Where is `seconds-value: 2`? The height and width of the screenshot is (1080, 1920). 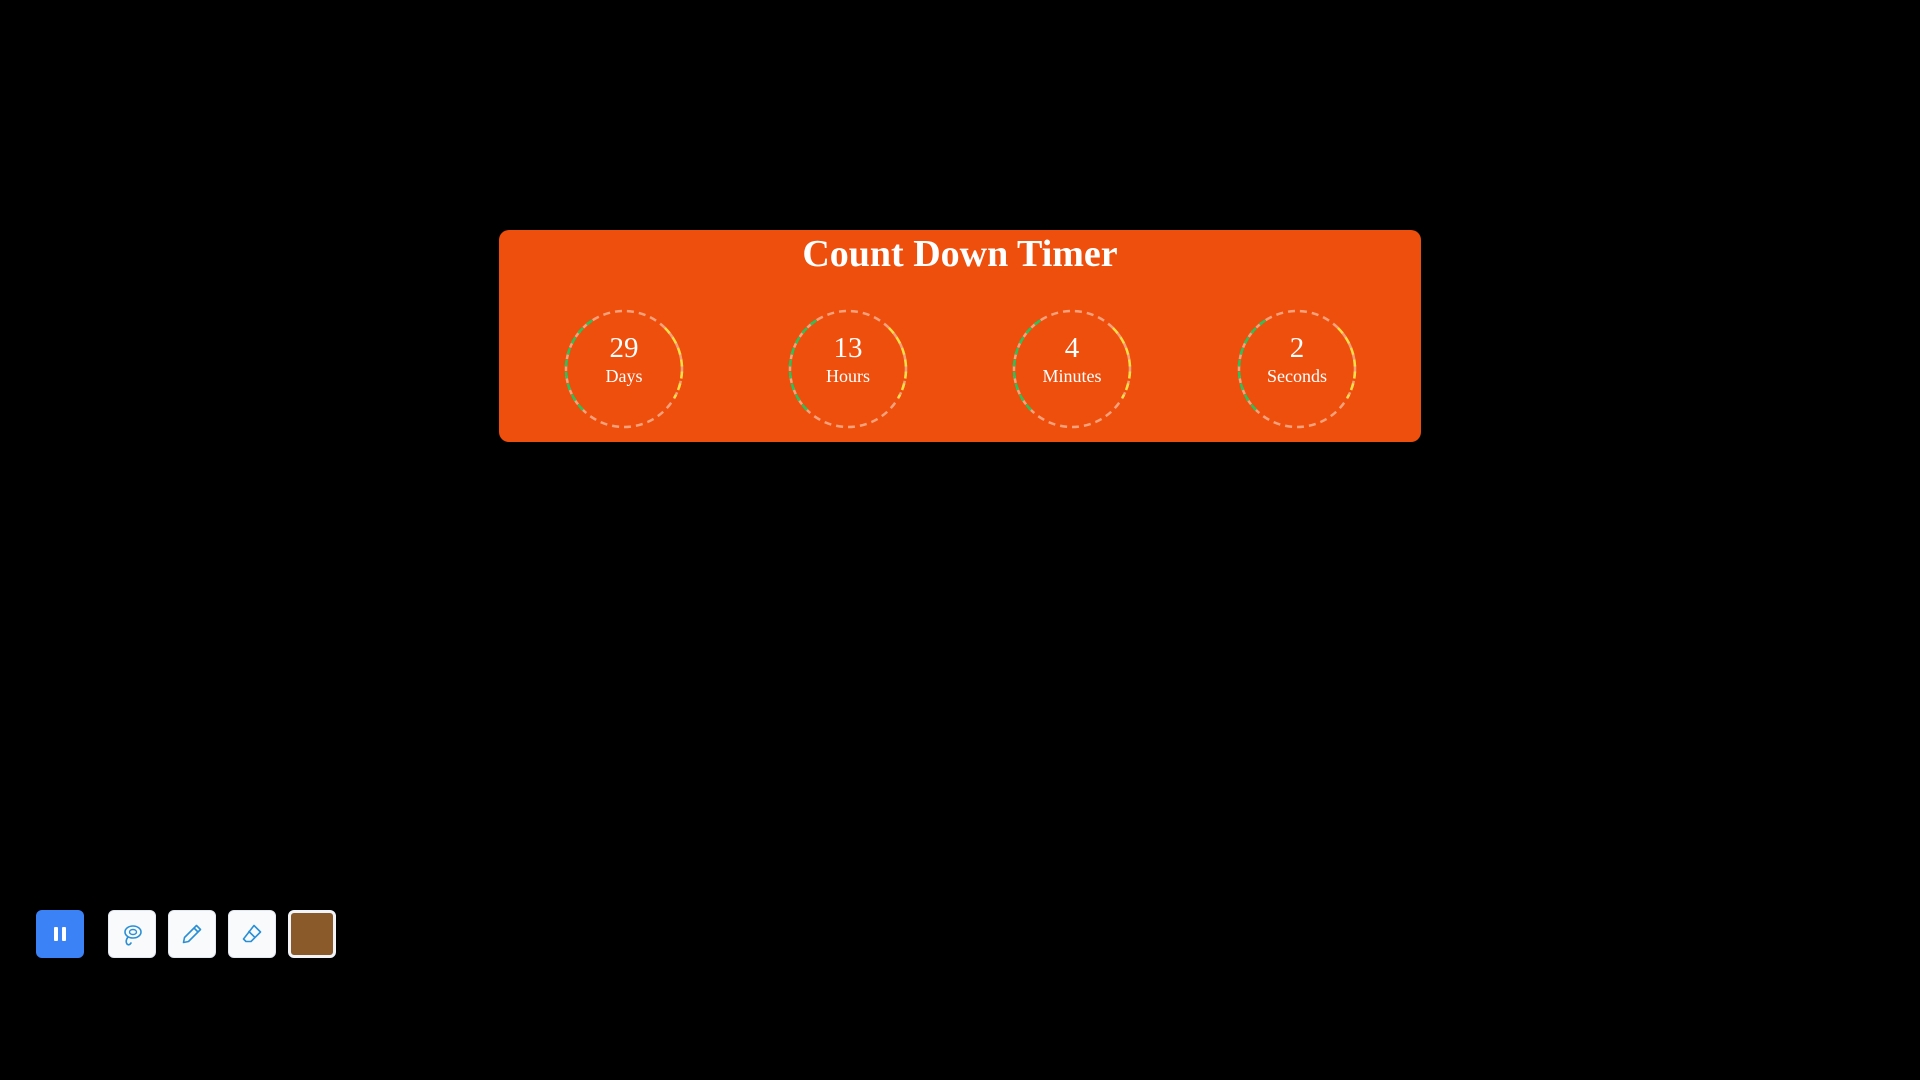
seconds-value: 2 is located at coordinates (1297, 348).